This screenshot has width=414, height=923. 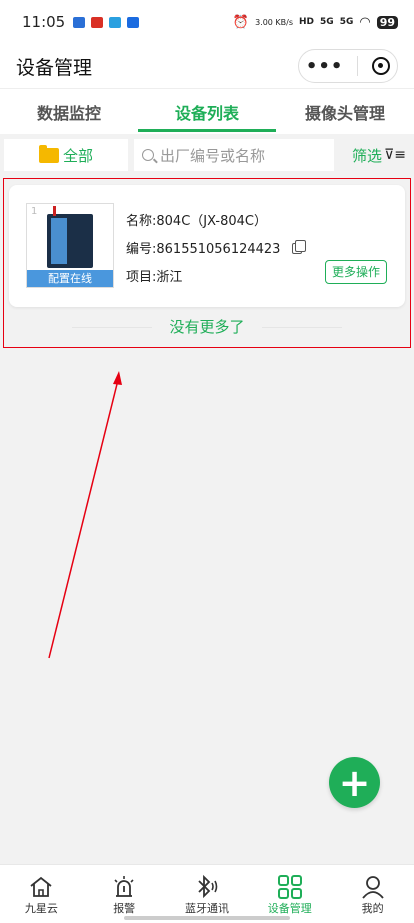 I want to click on filter-button: 筛选 ⊽≡, so click(x=381, y=155).